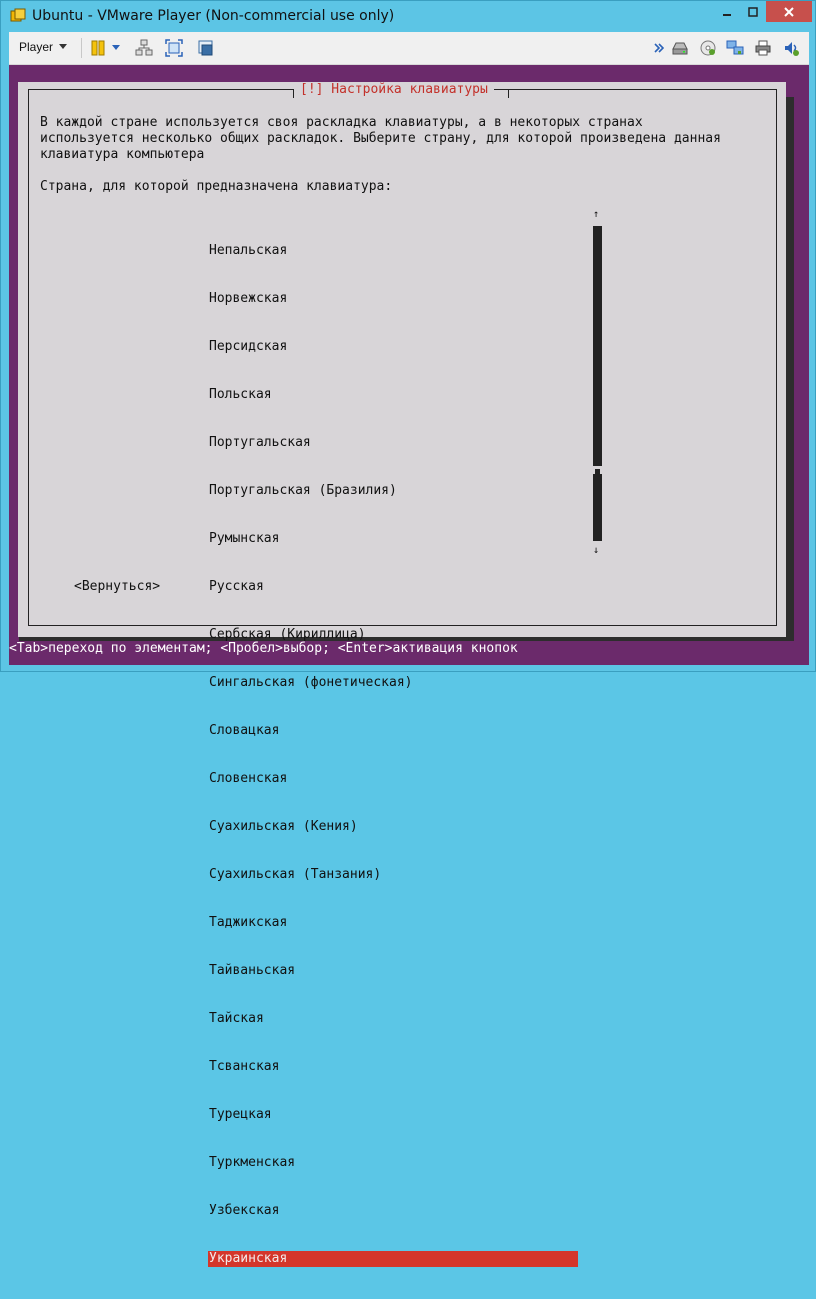 The height and width of the screenshot is (1299, 816). I want to click on close-button, so click(789, 11).